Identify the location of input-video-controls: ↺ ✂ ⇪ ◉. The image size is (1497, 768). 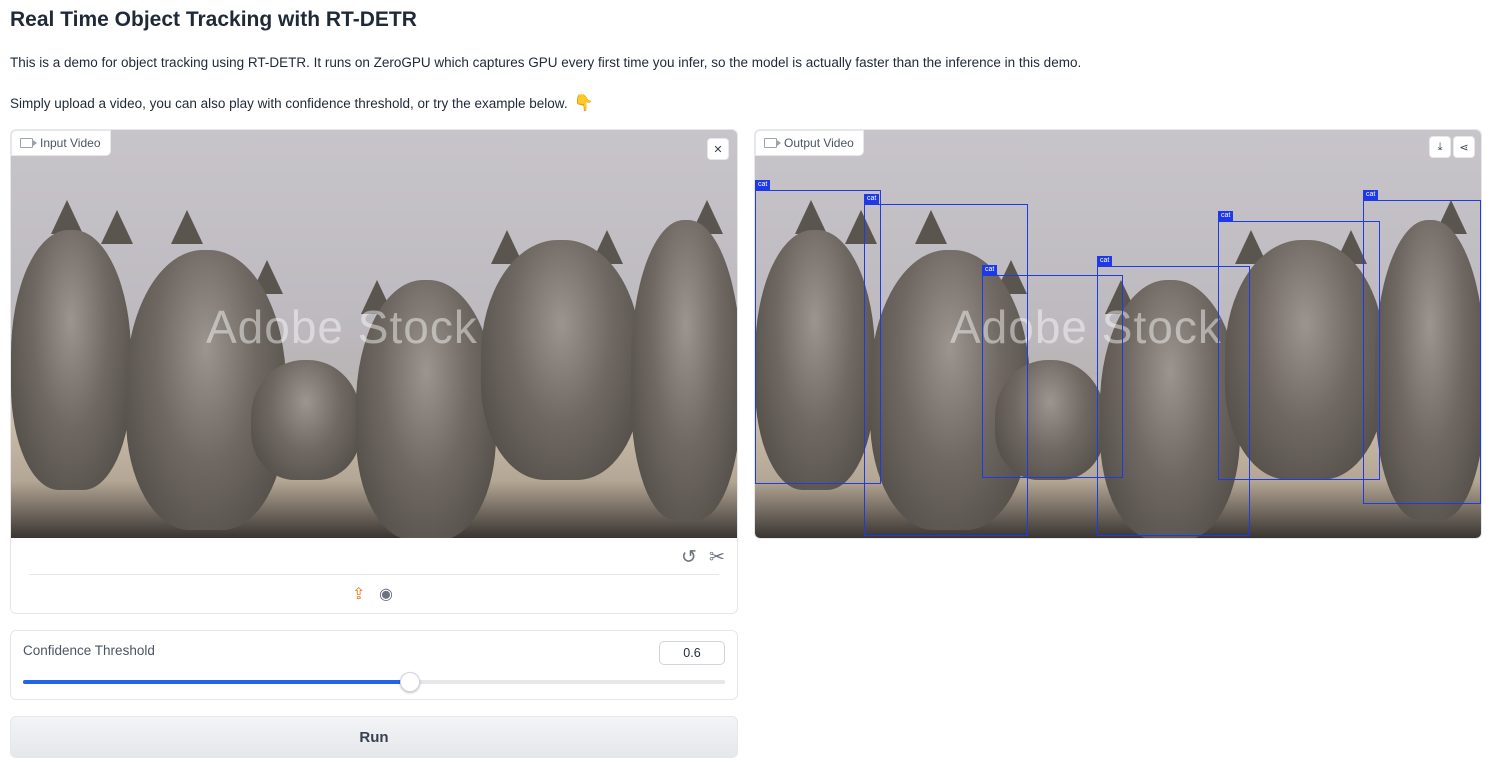
(374, 576).